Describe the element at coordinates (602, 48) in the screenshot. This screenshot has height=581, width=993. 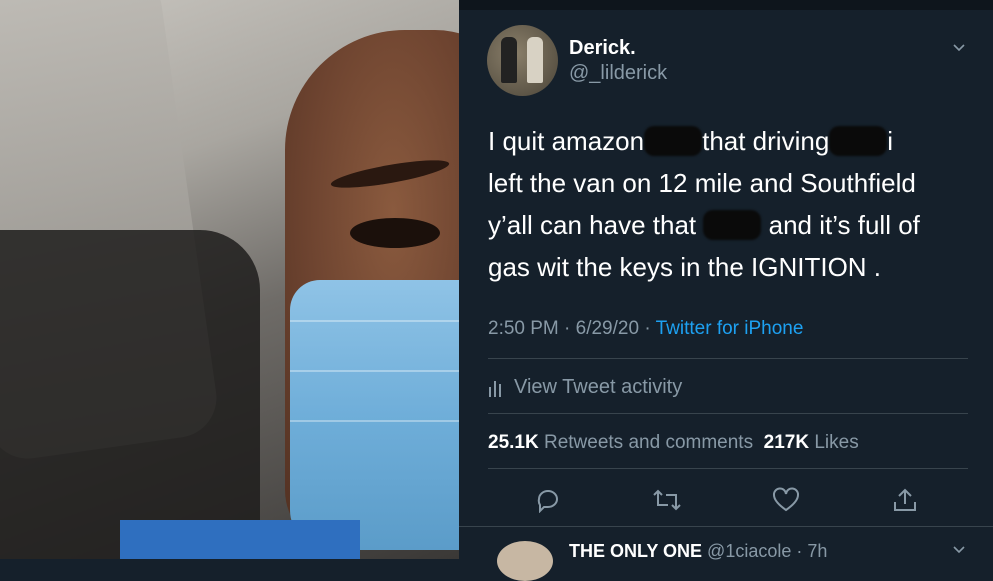
I see `display-name: Derick.` at that location.